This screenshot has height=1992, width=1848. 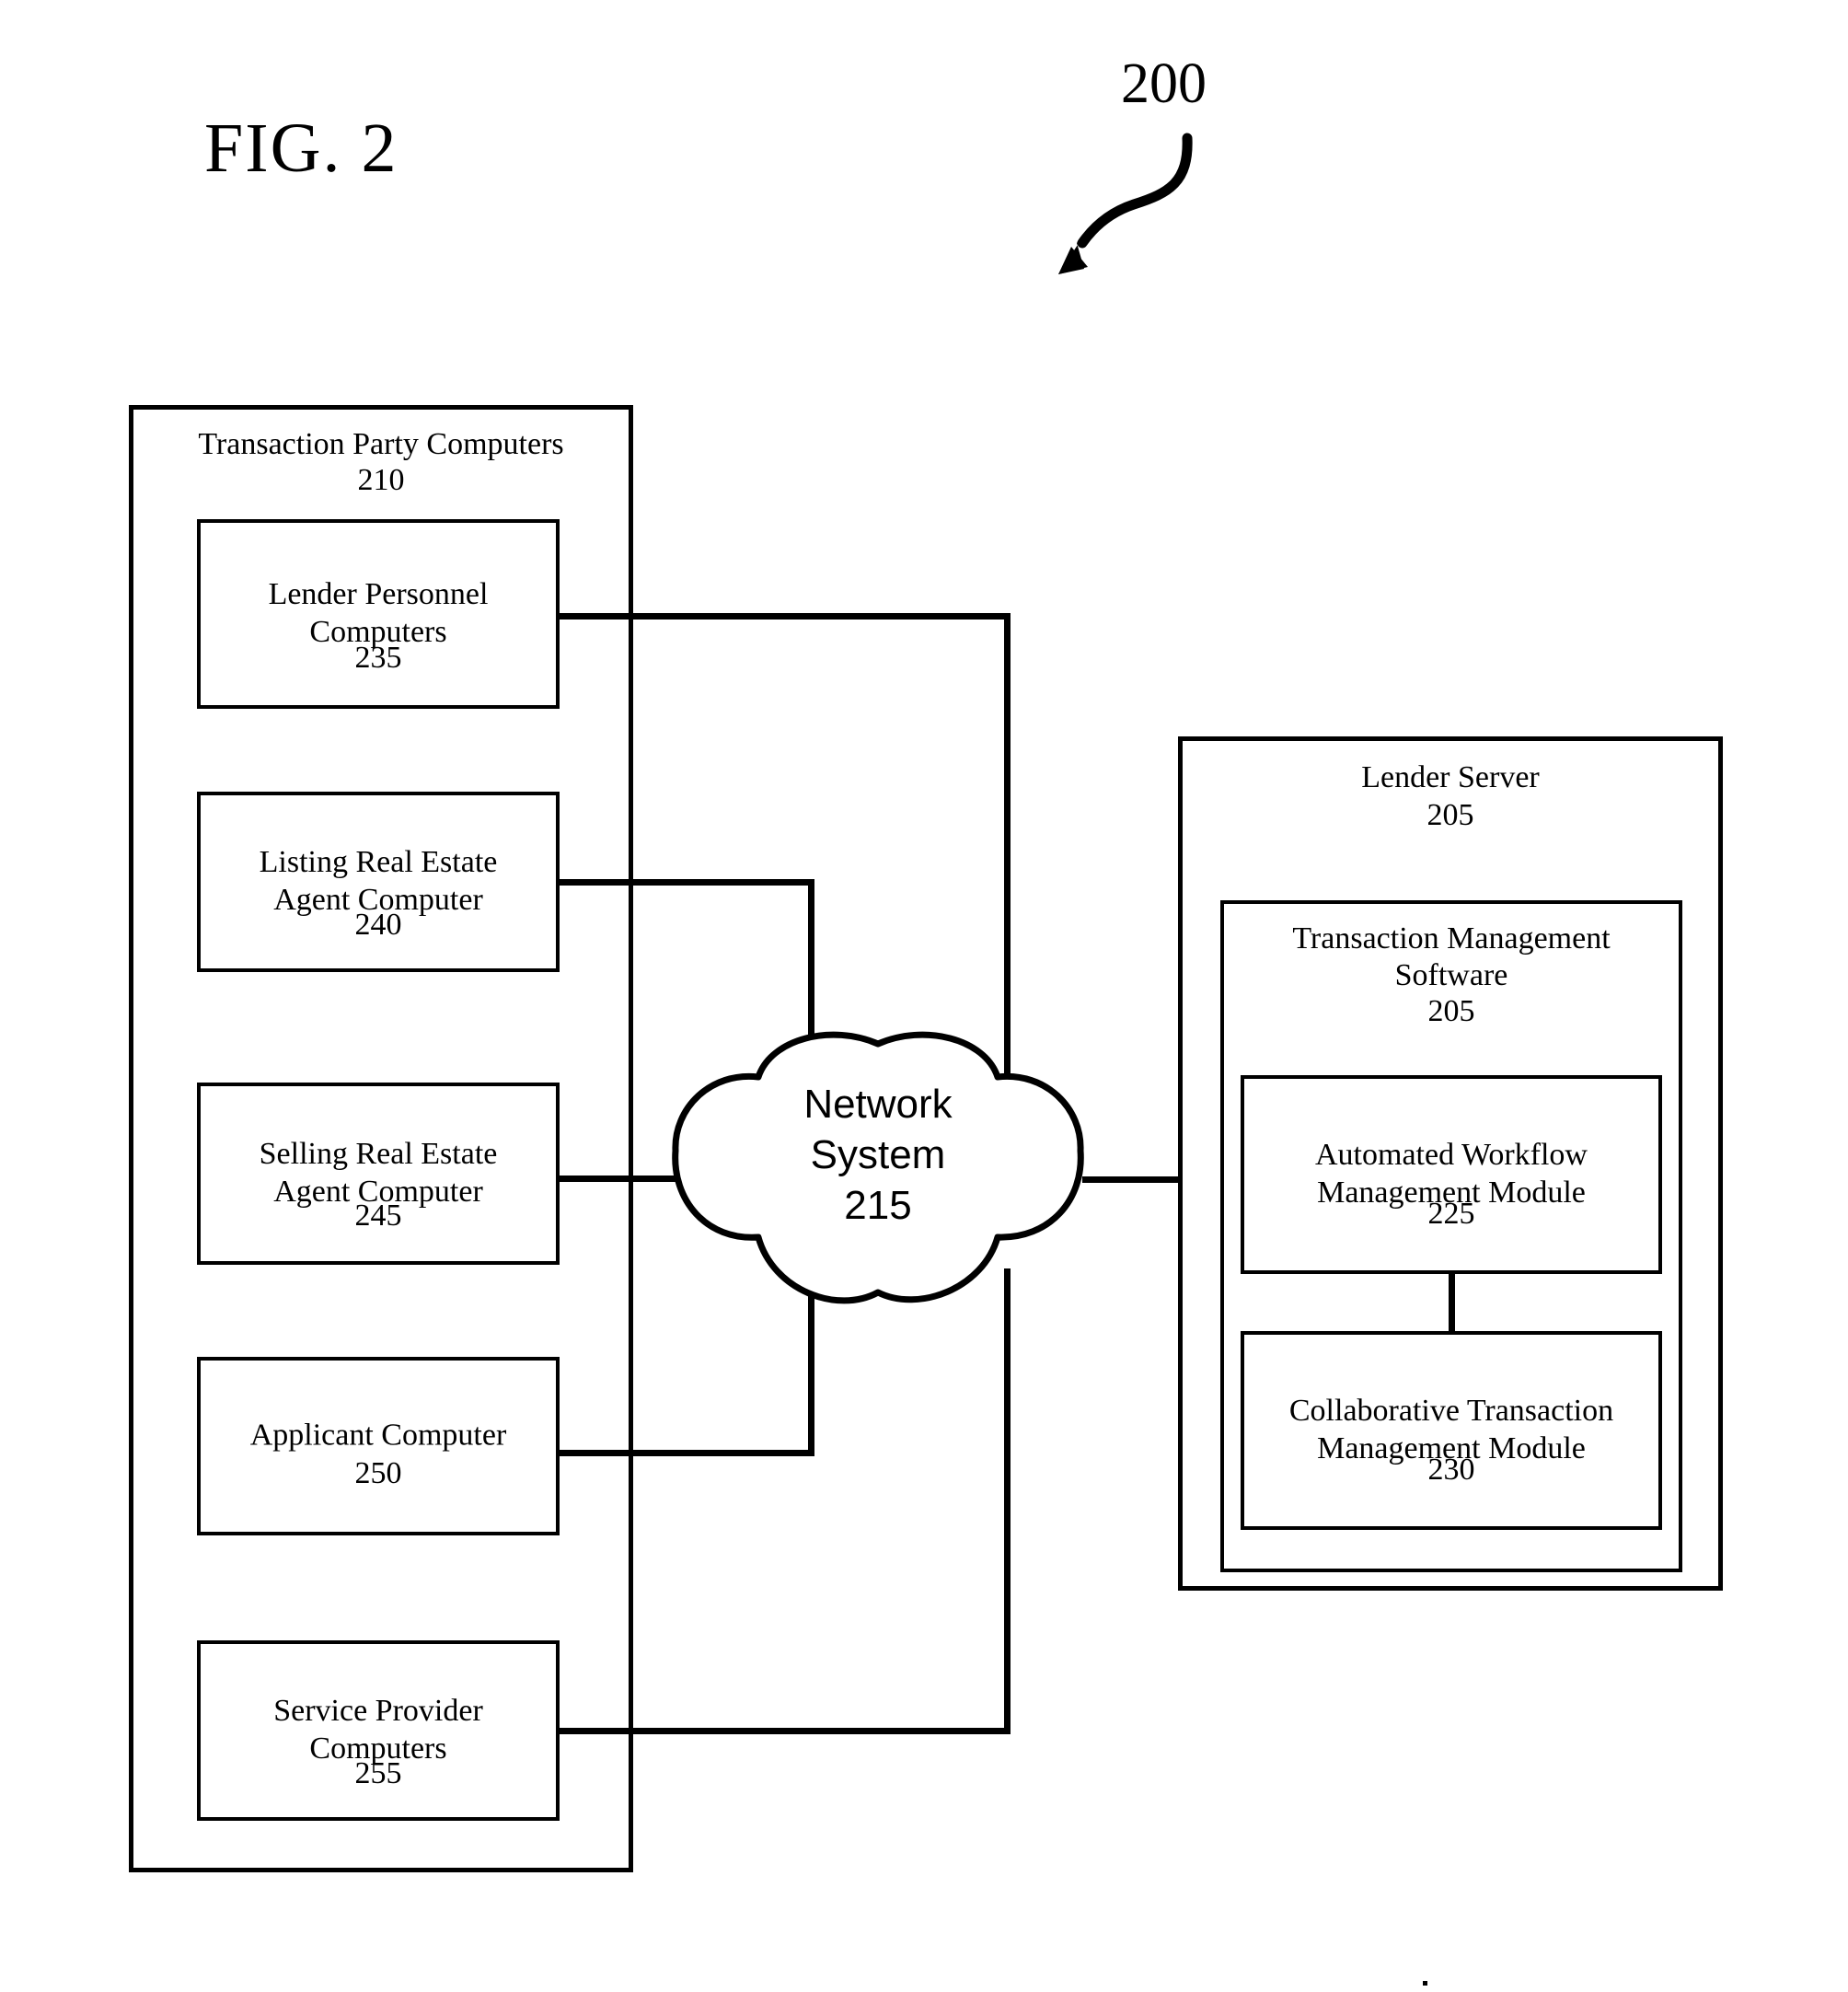 I want to click on service-provider-computers-box: Service Provider Computers 255, so click(x=378, y=1730).